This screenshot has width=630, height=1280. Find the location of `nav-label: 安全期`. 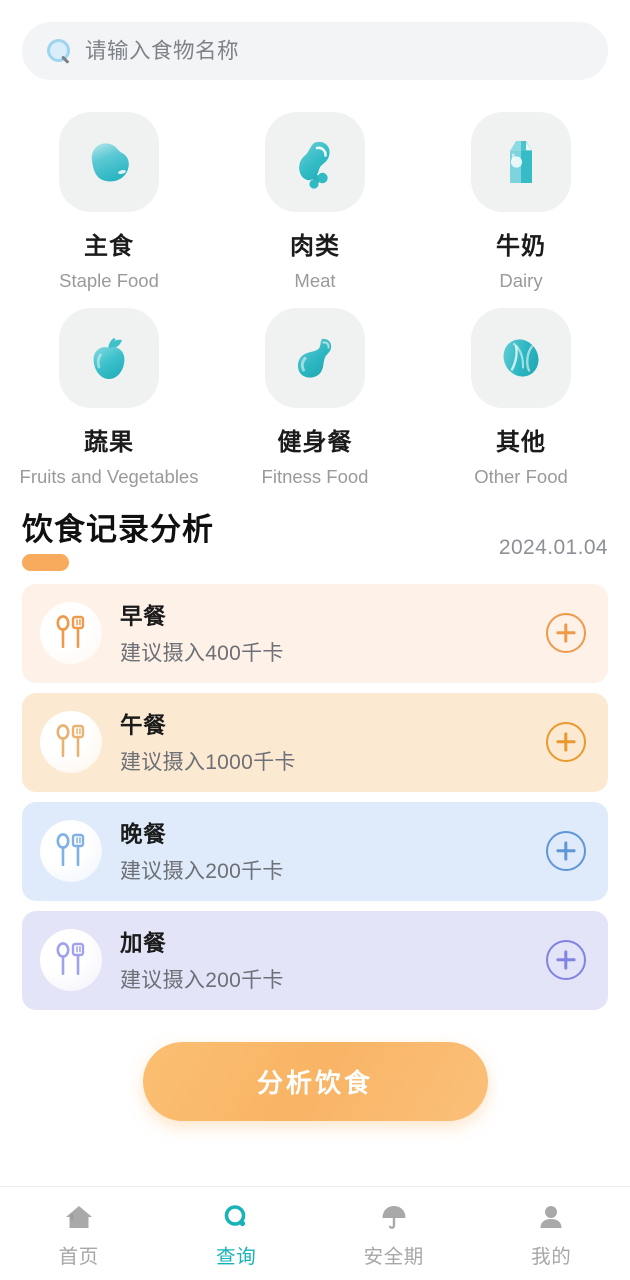

nav-label: 安全期 is located at coordinates (393, 1257).